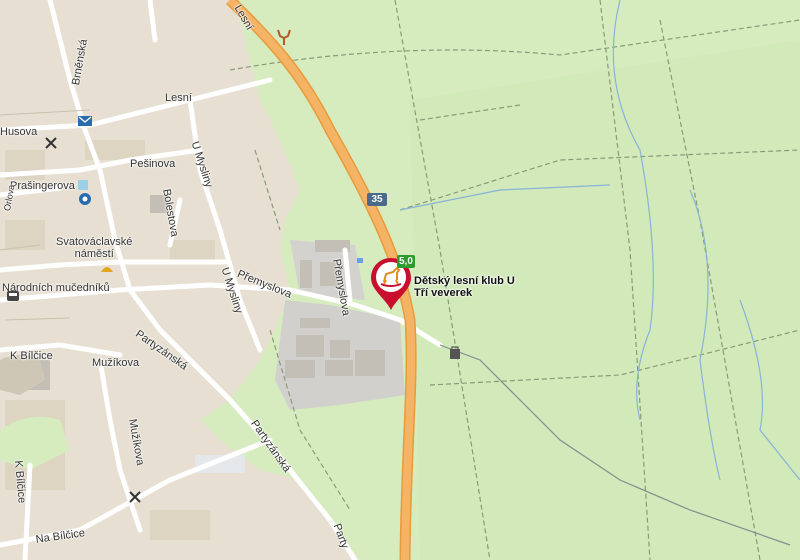 This screenshot has height=560, width=800. I want to click on museum-icon, so click(85, 199).